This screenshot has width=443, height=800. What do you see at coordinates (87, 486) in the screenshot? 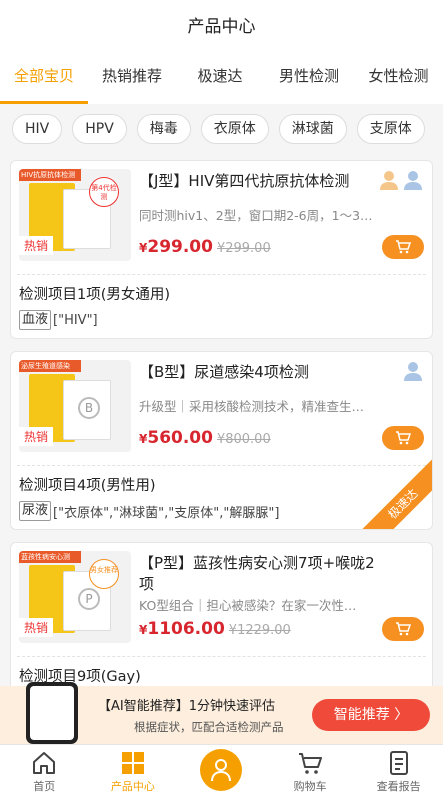
I see `detect-count: 检测项目4项(男性用)` at bounding box center [87, 486].